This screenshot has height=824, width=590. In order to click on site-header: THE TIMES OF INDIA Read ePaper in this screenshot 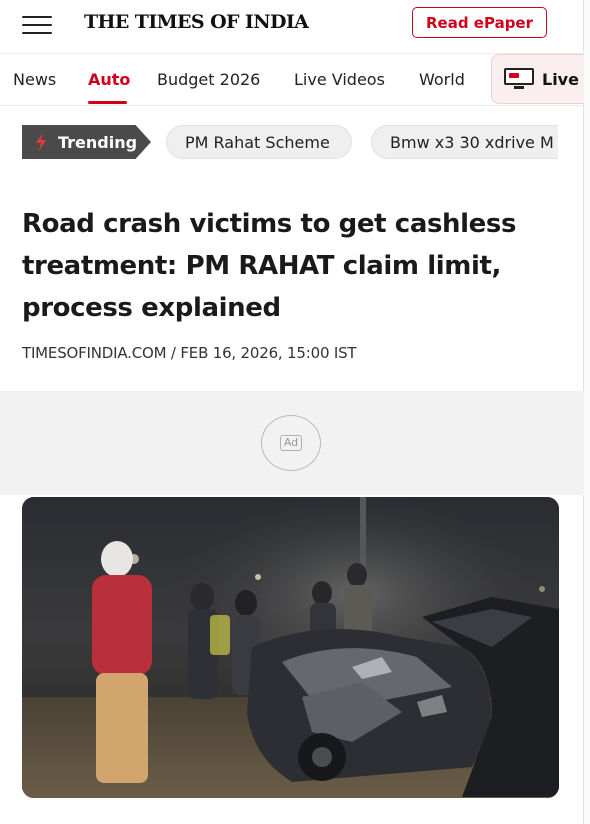, I will do `click(292, 27)`.